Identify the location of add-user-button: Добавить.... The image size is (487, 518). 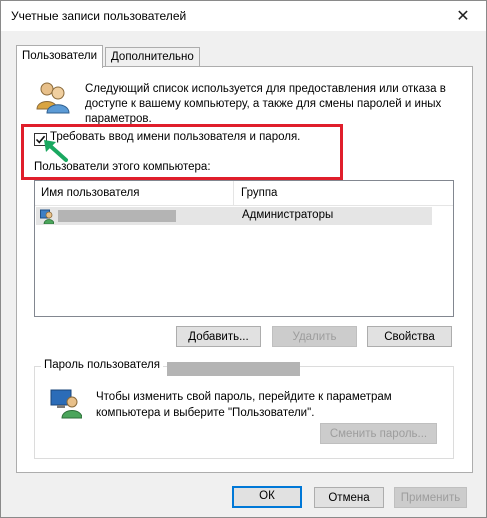
(218, 336).